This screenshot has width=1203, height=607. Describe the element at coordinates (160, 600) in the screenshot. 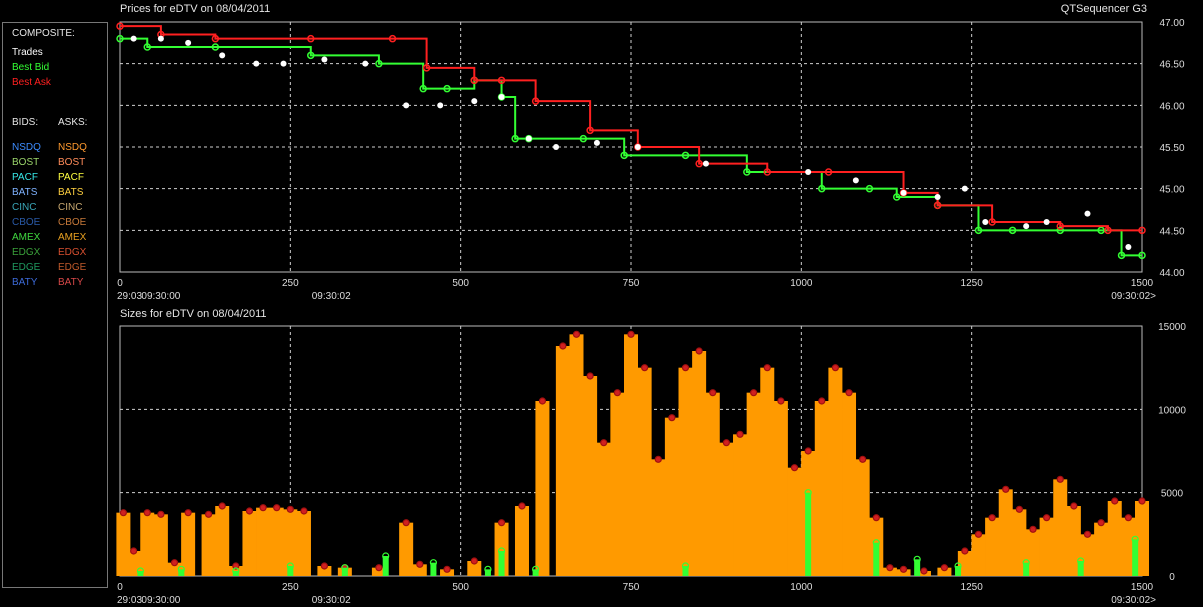

I see `time-label: 09:30:00` at that location.